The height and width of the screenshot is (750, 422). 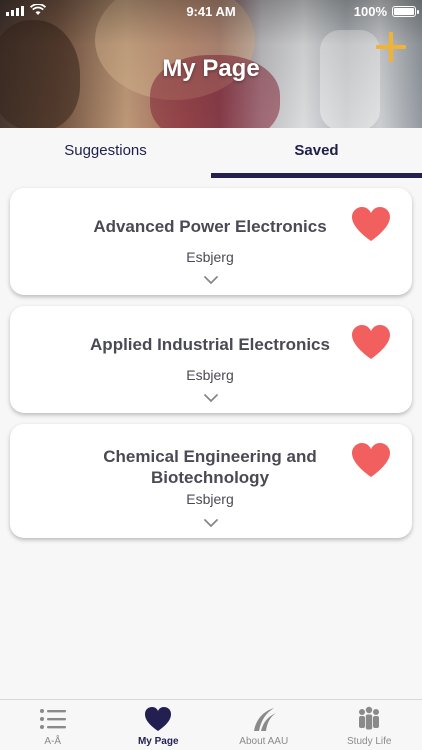 I want to click on status-bar: 9:41 AM 100%, so click(x=211, y=11).